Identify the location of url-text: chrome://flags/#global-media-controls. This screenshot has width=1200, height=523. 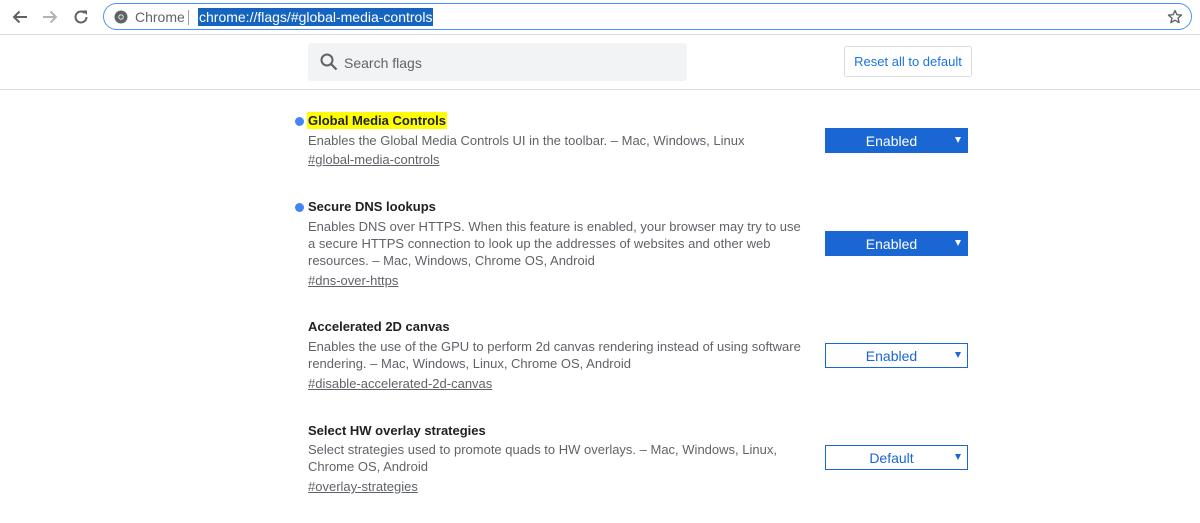
(316, 17).